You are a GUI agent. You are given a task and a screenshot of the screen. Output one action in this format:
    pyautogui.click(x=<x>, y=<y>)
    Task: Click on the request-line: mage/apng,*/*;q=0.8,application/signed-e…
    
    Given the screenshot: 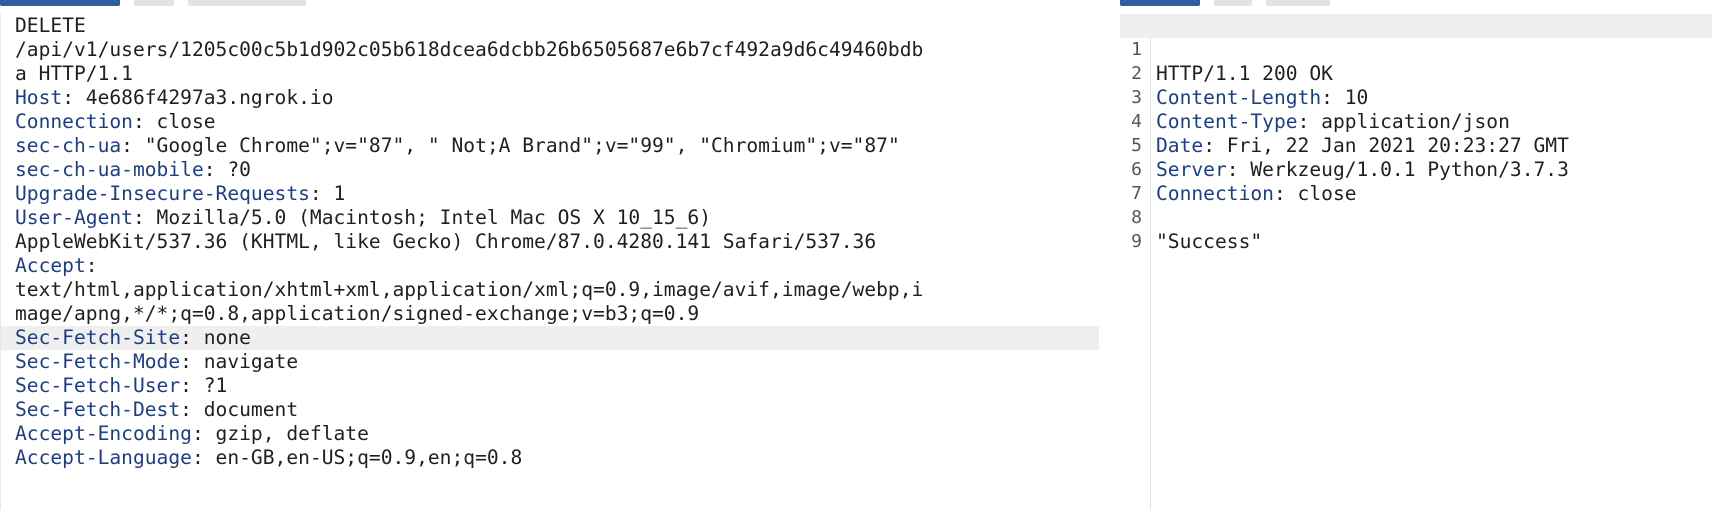 What is the action you would take?
    pyautogui.click(x=550, y=314)
    